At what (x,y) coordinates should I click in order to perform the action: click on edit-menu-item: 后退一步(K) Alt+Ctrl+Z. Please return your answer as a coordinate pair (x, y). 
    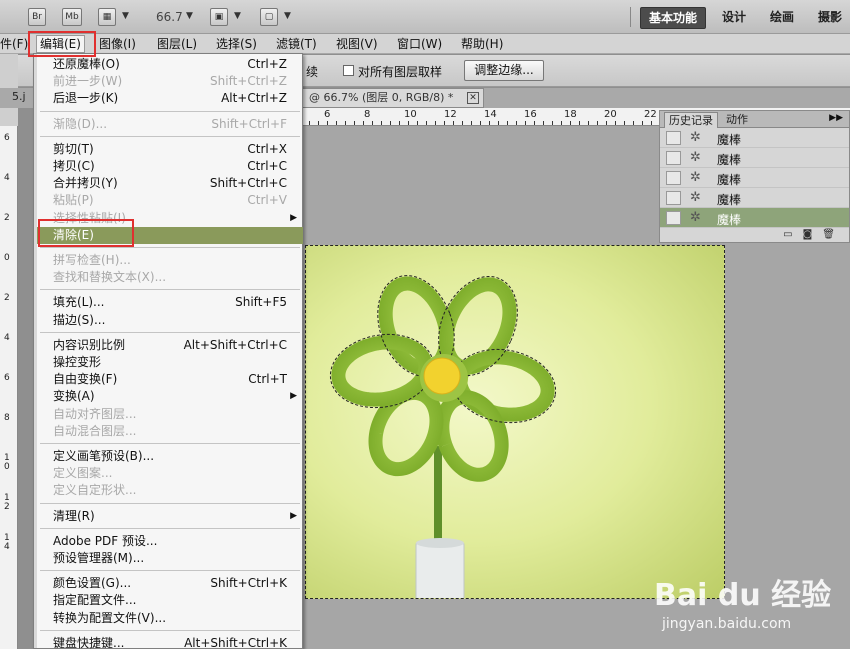
    Looking at the image, I should click on (170, 98).